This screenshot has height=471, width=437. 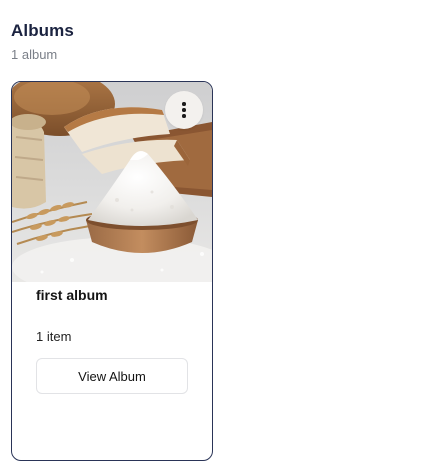 I want to click on album-menu-button, so click(x=184, y=110).